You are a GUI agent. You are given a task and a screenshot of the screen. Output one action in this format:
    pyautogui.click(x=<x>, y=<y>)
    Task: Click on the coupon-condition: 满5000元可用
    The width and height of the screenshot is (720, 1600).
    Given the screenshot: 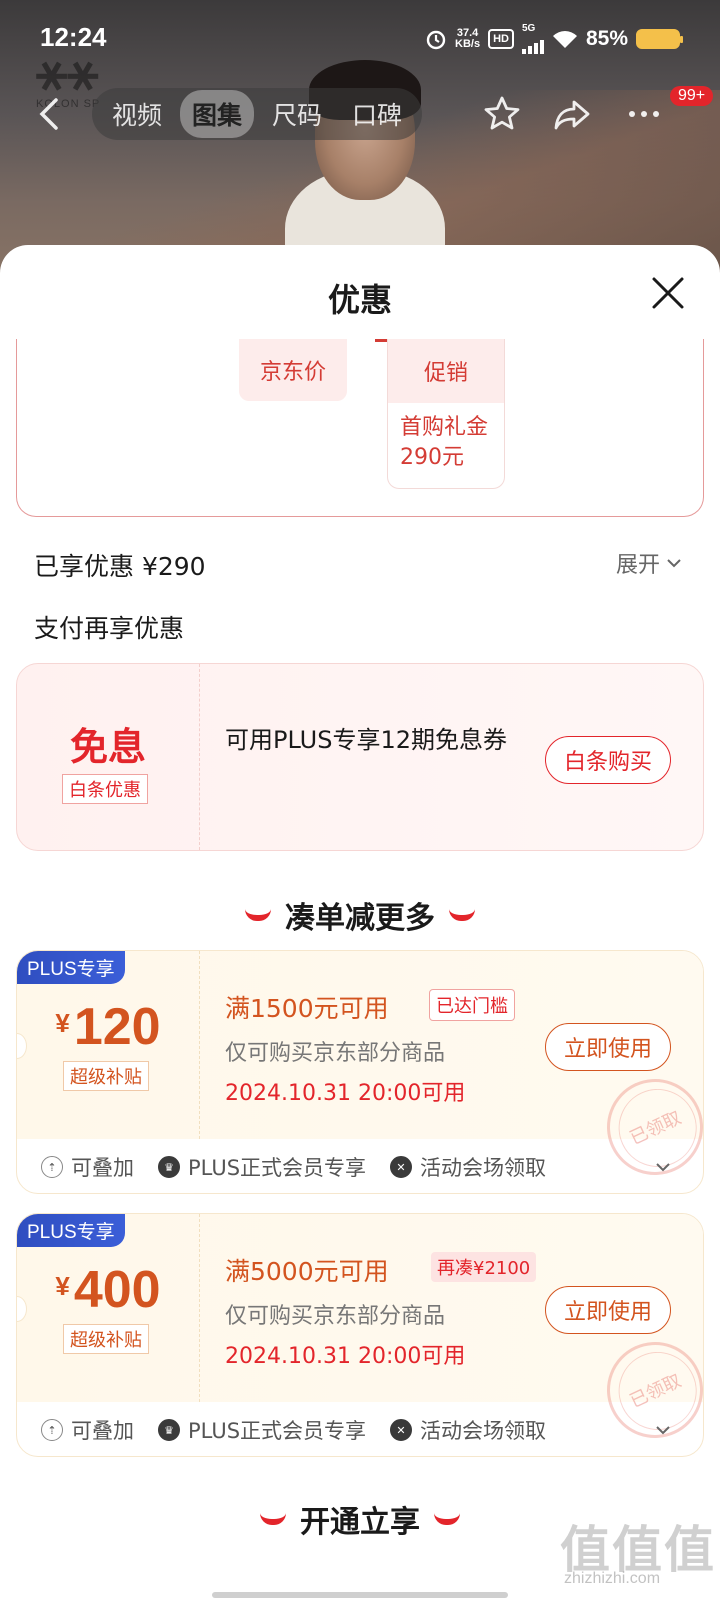 What is the action you would take?
    pyautogui.click(x=307, y=1271)
    